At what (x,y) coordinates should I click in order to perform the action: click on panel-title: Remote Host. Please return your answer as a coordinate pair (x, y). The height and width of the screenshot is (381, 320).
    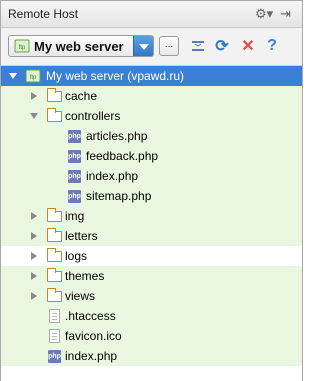
    Looking at the image, I should click on (43, 14).